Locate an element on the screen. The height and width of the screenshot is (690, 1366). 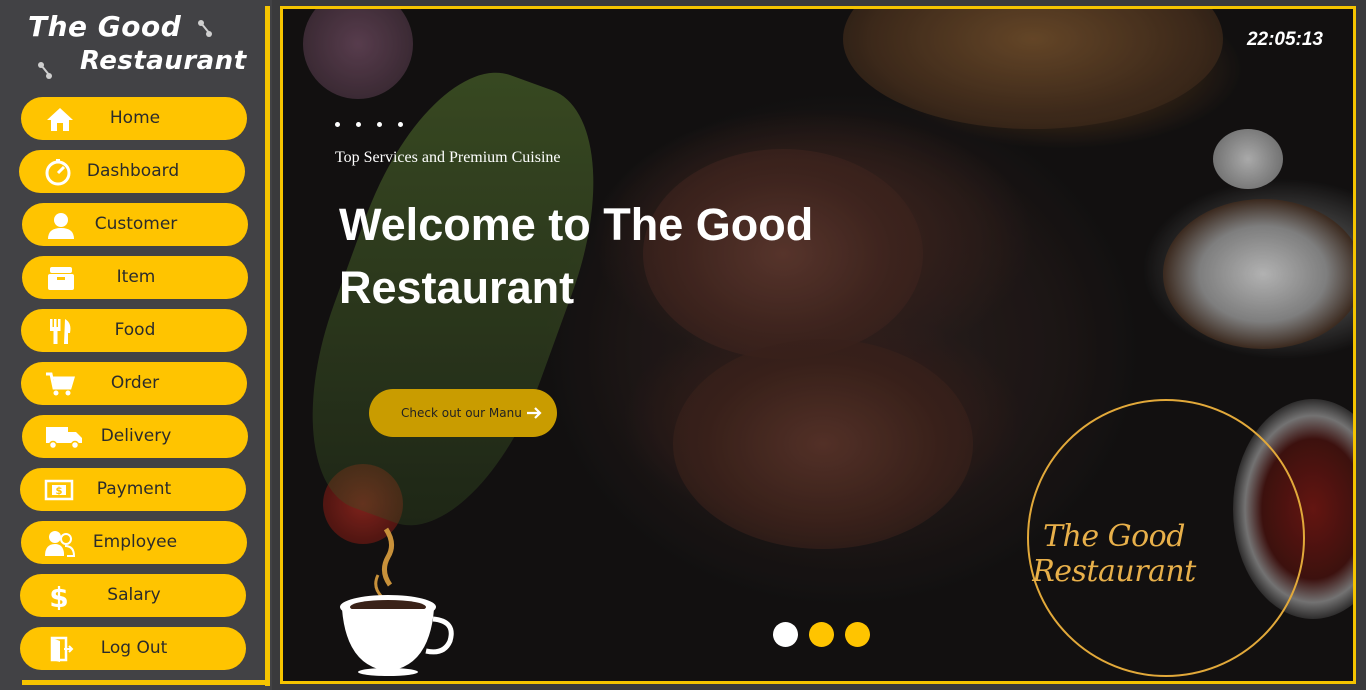
sidebar-item-label: Home is located at coordinates (135, 118).